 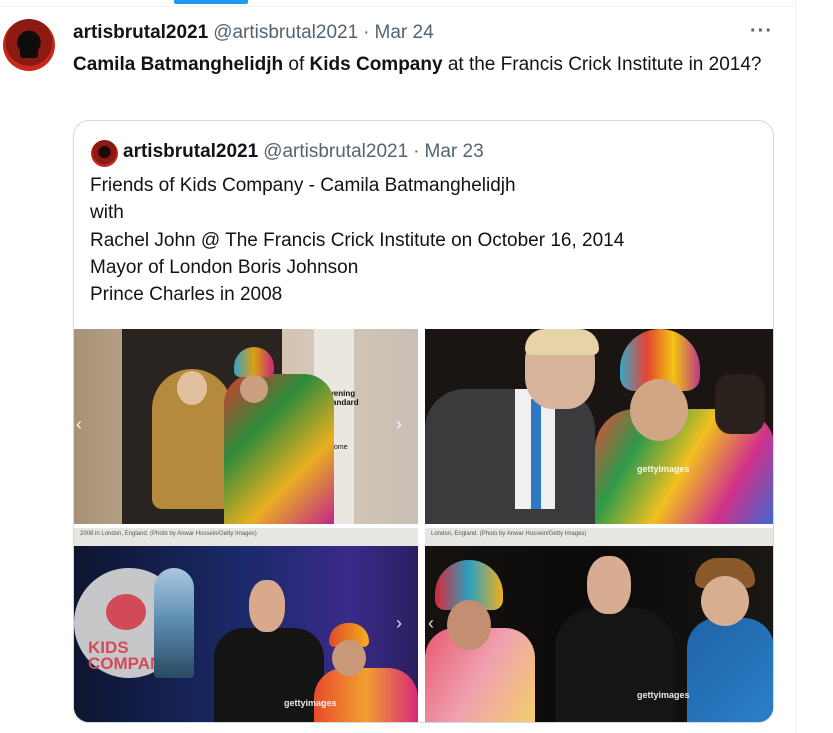 What do you see at coordinates (211, 2) in the screenshot?
I see `active-tab-indicator` at bounding box center [211, 2].